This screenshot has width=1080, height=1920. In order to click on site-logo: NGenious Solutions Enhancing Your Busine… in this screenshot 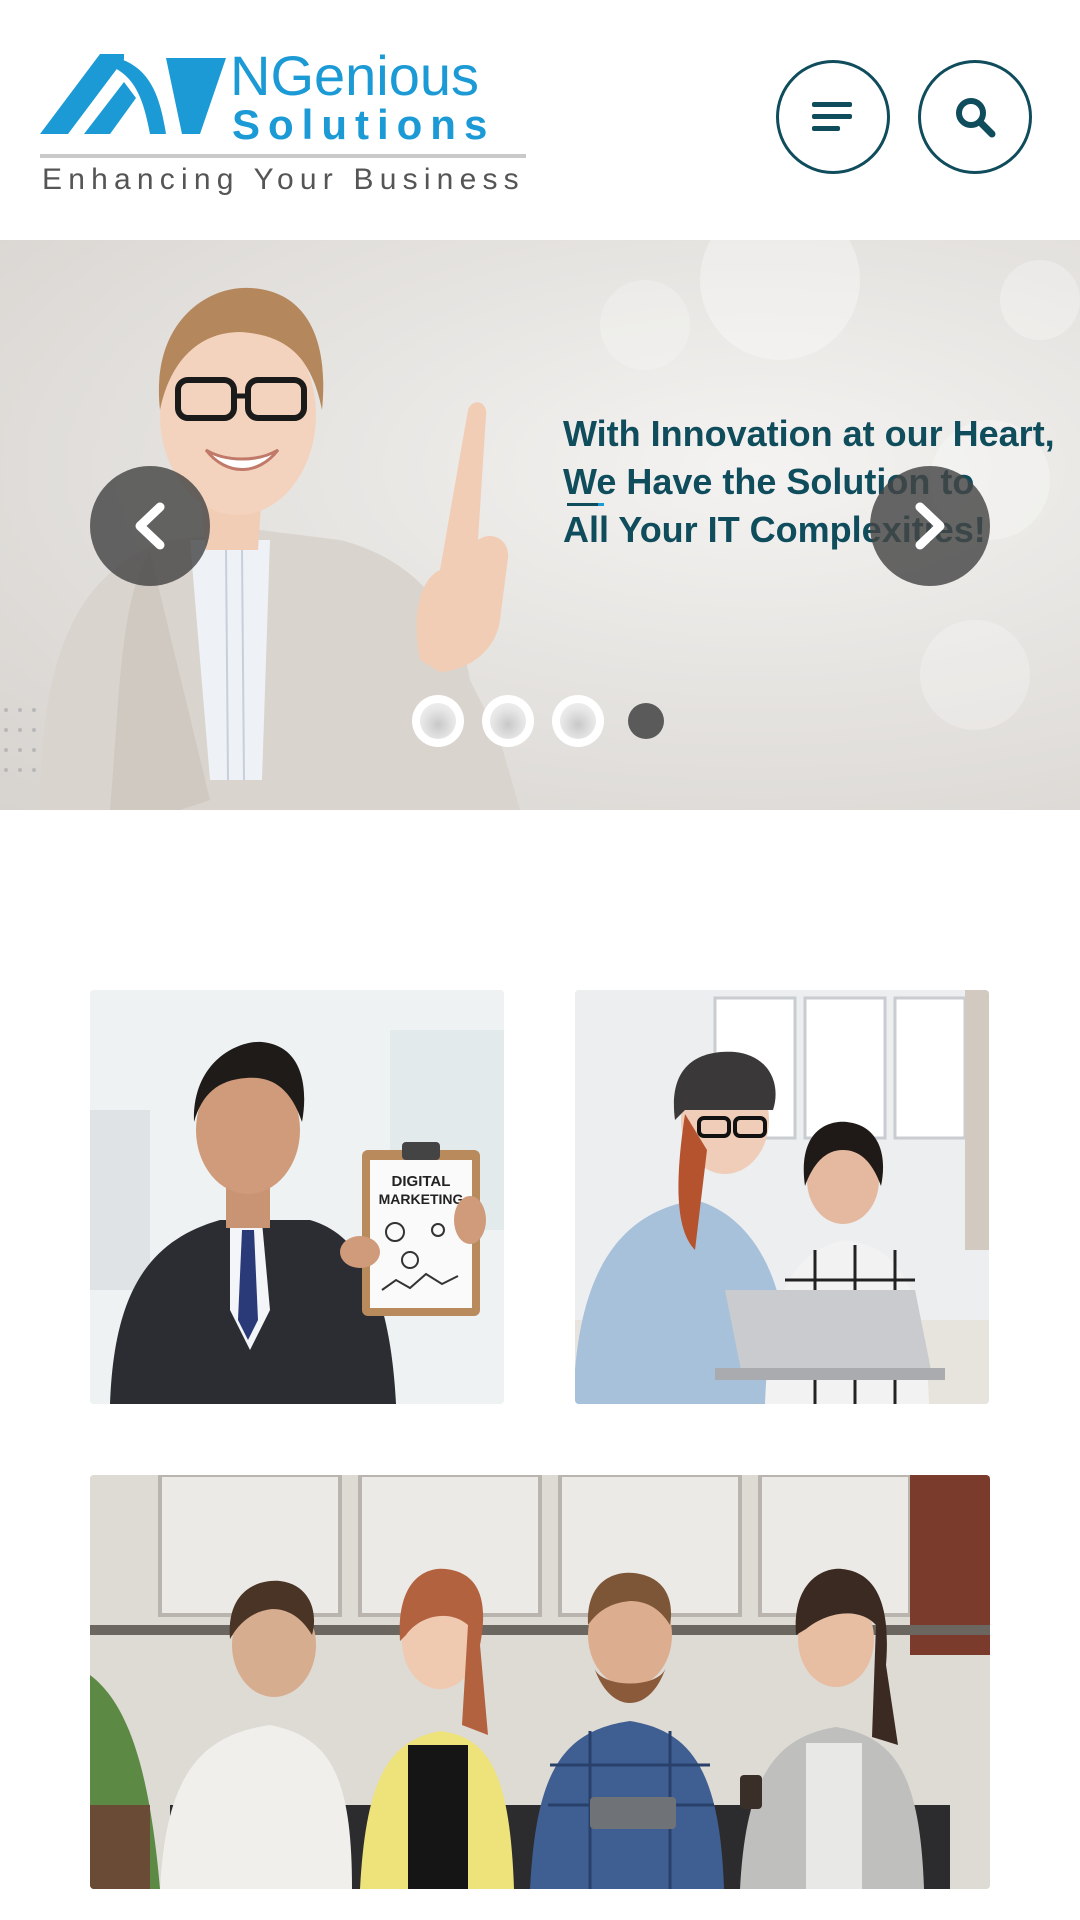, I will do `click(285, 122)`.